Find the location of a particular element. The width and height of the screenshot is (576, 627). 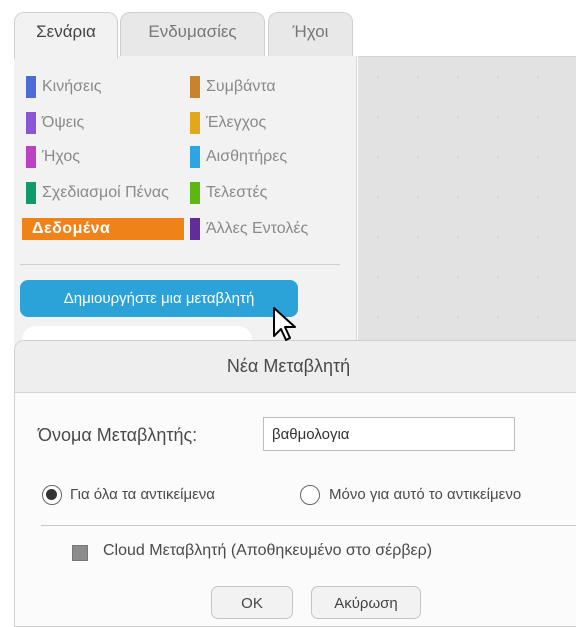

category-label: Αισθητήρες is located at coordinates (247, 156).